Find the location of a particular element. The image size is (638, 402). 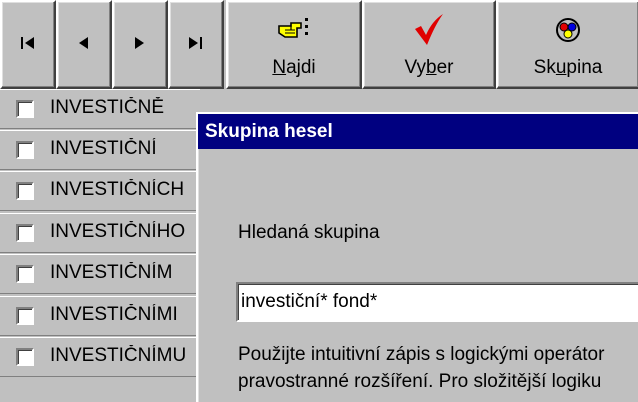

list-item-label: INVESTIČNÍCH is located at coordinates (117, 189).